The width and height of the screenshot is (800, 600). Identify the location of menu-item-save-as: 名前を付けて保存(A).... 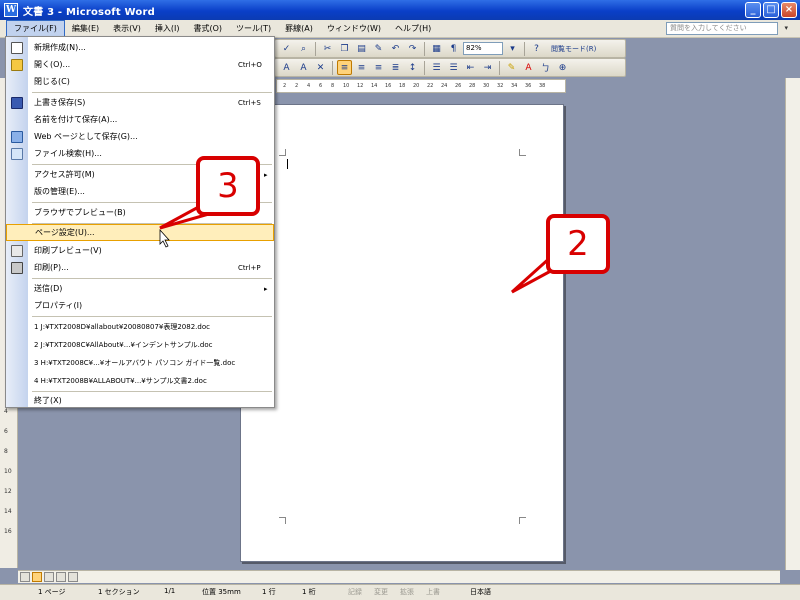
(140, 119).